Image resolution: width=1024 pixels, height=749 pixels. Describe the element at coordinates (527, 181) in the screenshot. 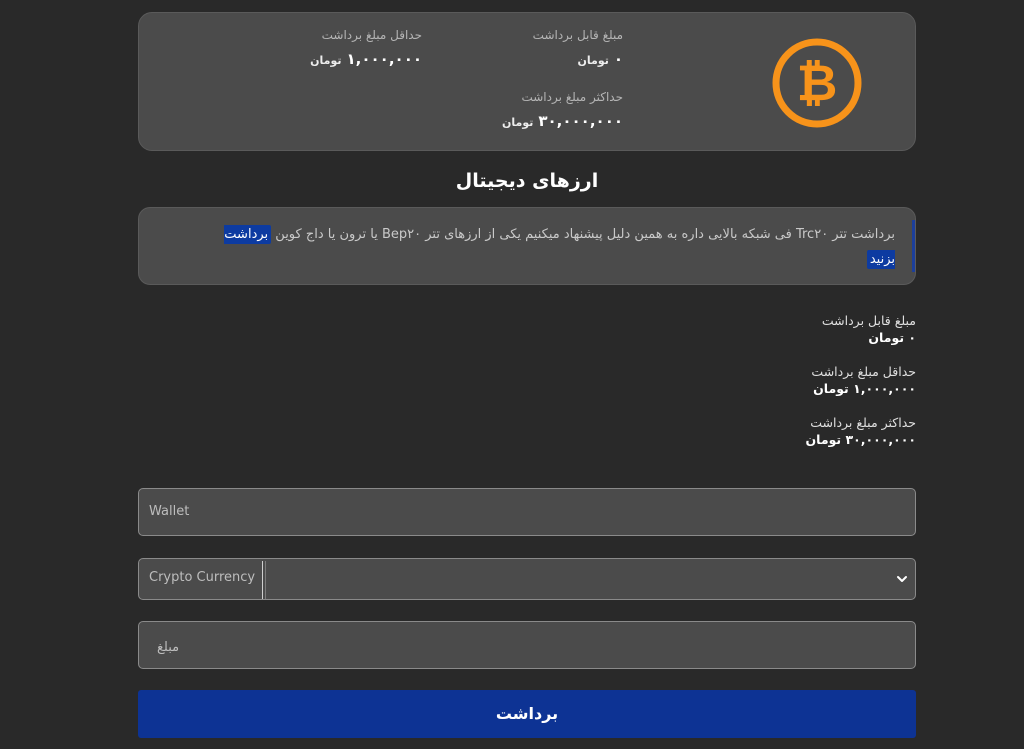

I see `page-title: ارزهای دیجیتال` at that location.